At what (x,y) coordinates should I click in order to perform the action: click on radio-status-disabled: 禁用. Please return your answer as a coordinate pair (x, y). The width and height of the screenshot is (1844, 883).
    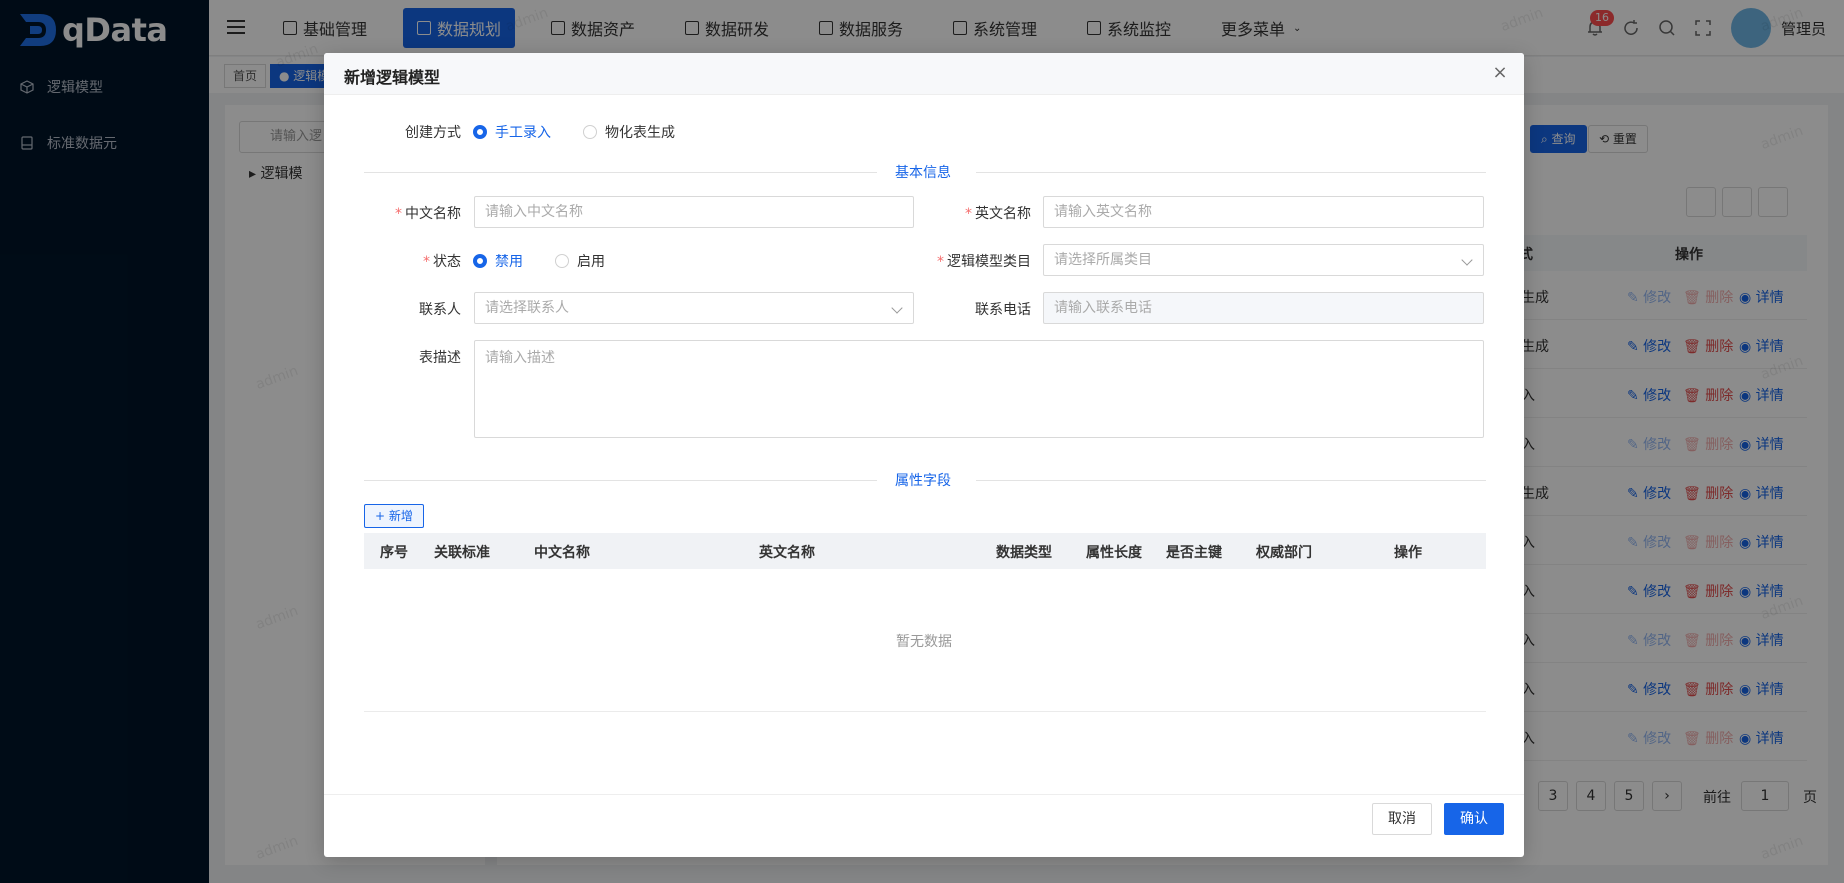
    Looking at the image, I should click on (498, 261).